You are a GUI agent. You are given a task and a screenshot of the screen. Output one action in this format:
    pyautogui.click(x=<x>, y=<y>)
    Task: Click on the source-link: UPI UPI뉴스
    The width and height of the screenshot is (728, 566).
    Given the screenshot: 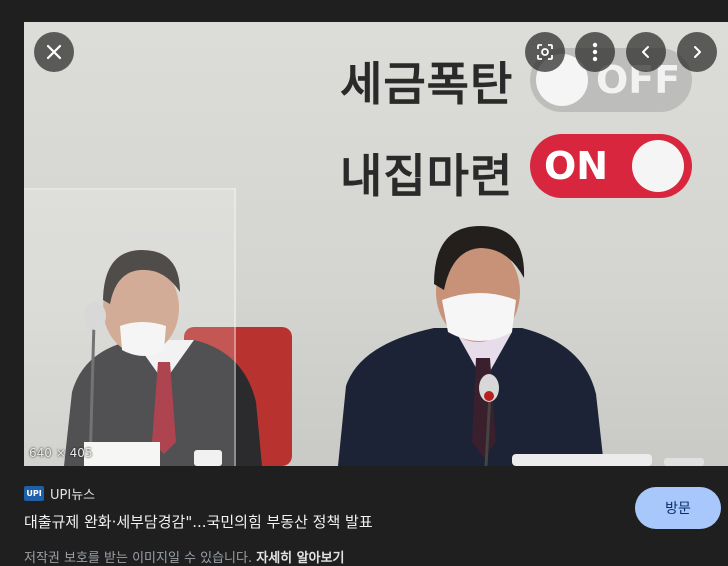 What is the action you would take?
    pyautogui.click(x=59, y=493)
    